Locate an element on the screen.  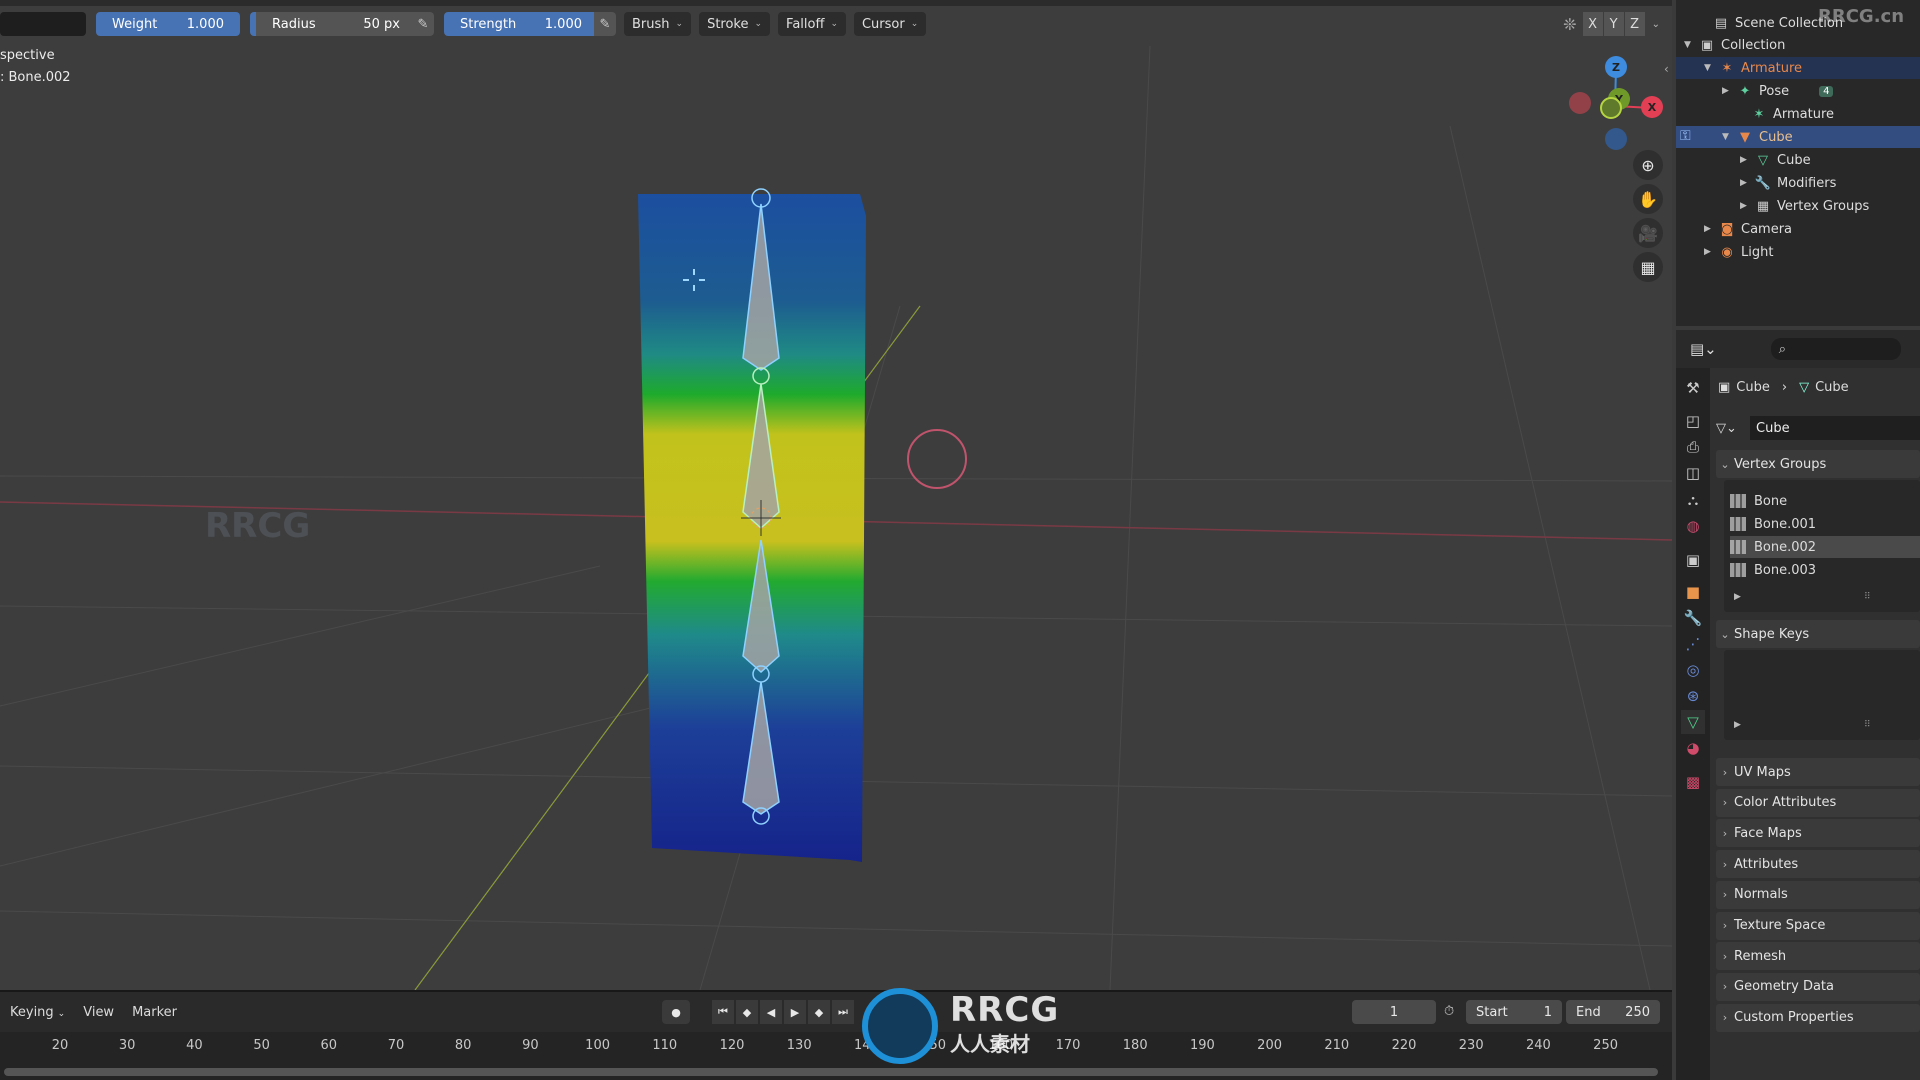
mirror-z-toggle: Z is located at coordinates (1634, 24).